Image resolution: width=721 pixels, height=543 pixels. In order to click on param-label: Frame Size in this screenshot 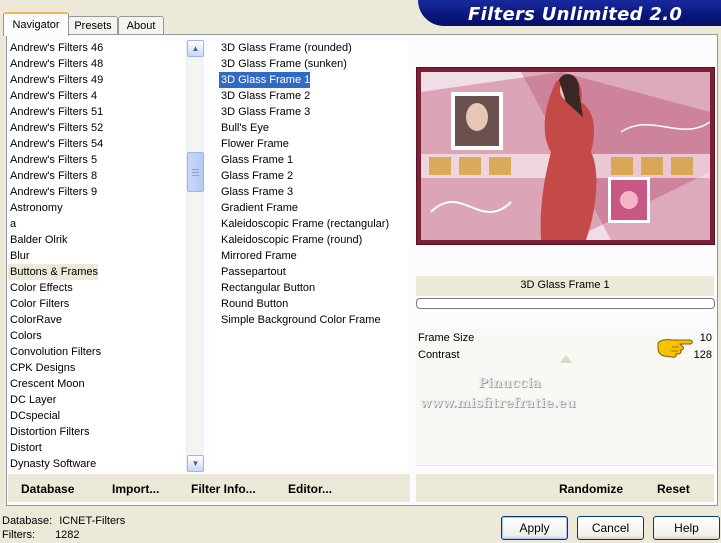, I will do `click(446, 338)`.